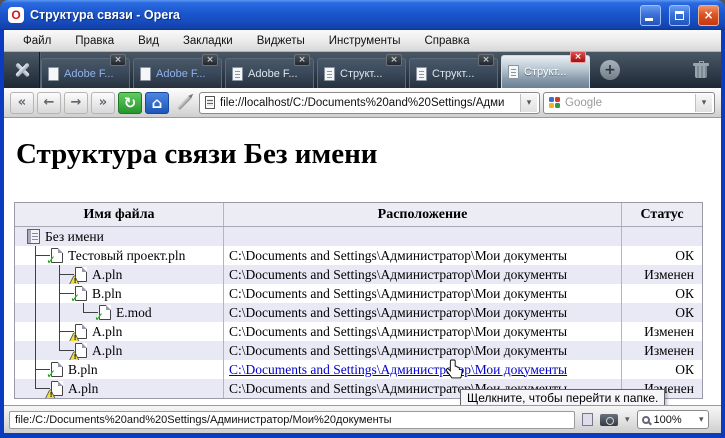 This screenshot has width=725, height=438. Describe the element at coordinates (119, 236) in the screenshot. I see `filename-cell: Без имени` at that location.